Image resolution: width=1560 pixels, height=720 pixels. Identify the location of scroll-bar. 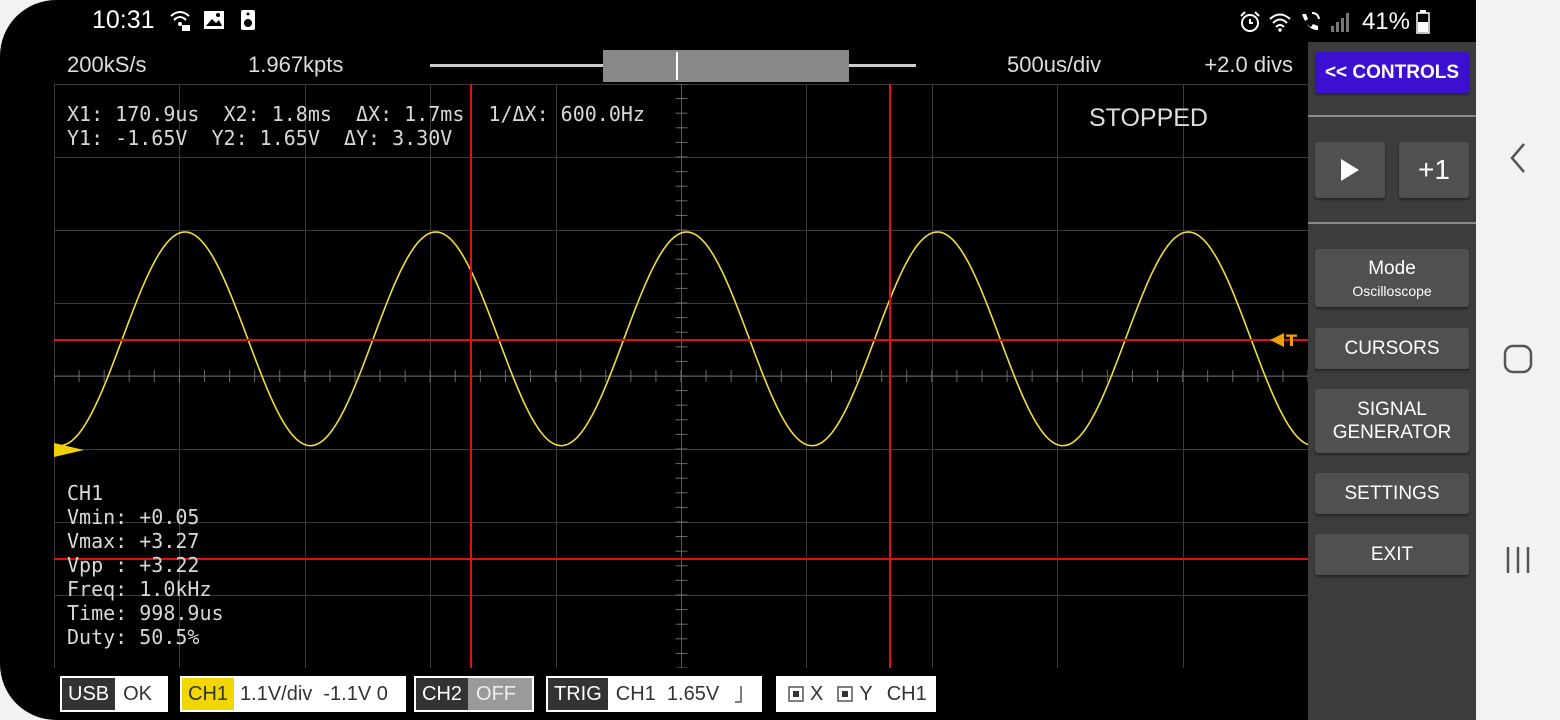
(673, 67).